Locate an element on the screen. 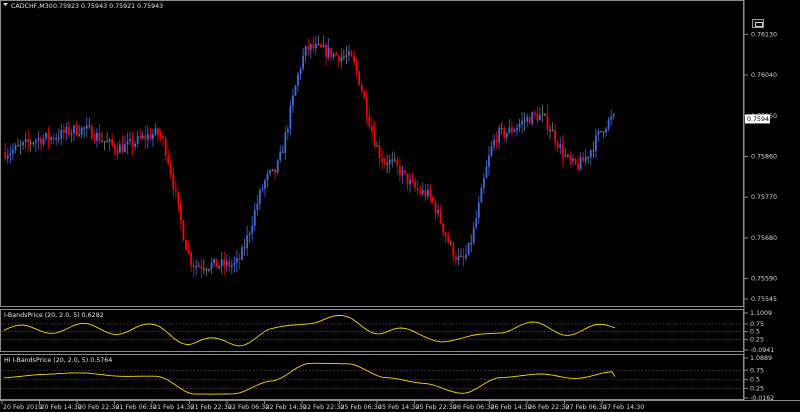 The width and height of the screenshot is (800, 412). time-label: 26 Feb 06:30 is located at coordinates (473, 407).